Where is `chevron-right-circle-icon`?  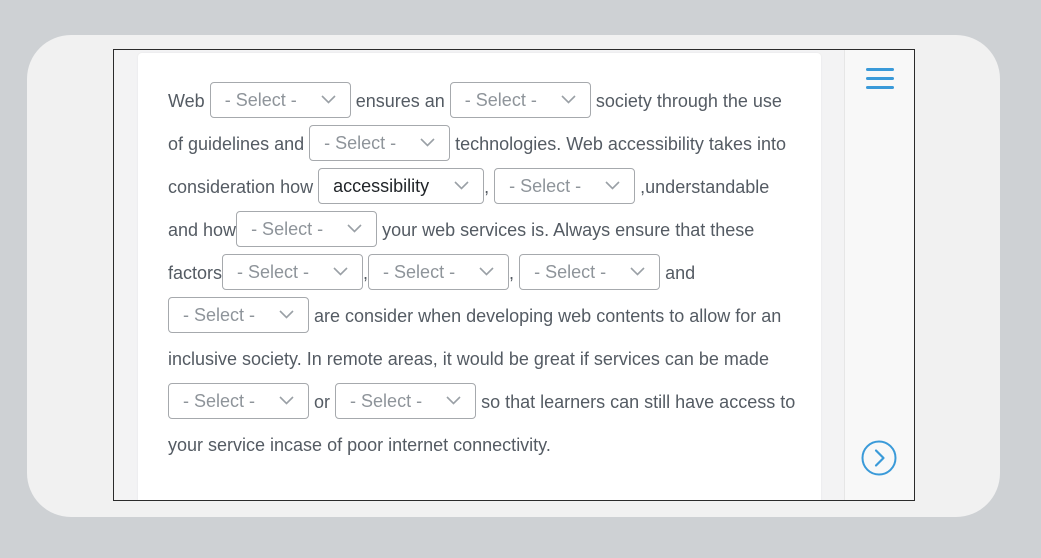
chevron-right-circle-icon is located at coordinates (879, 458).